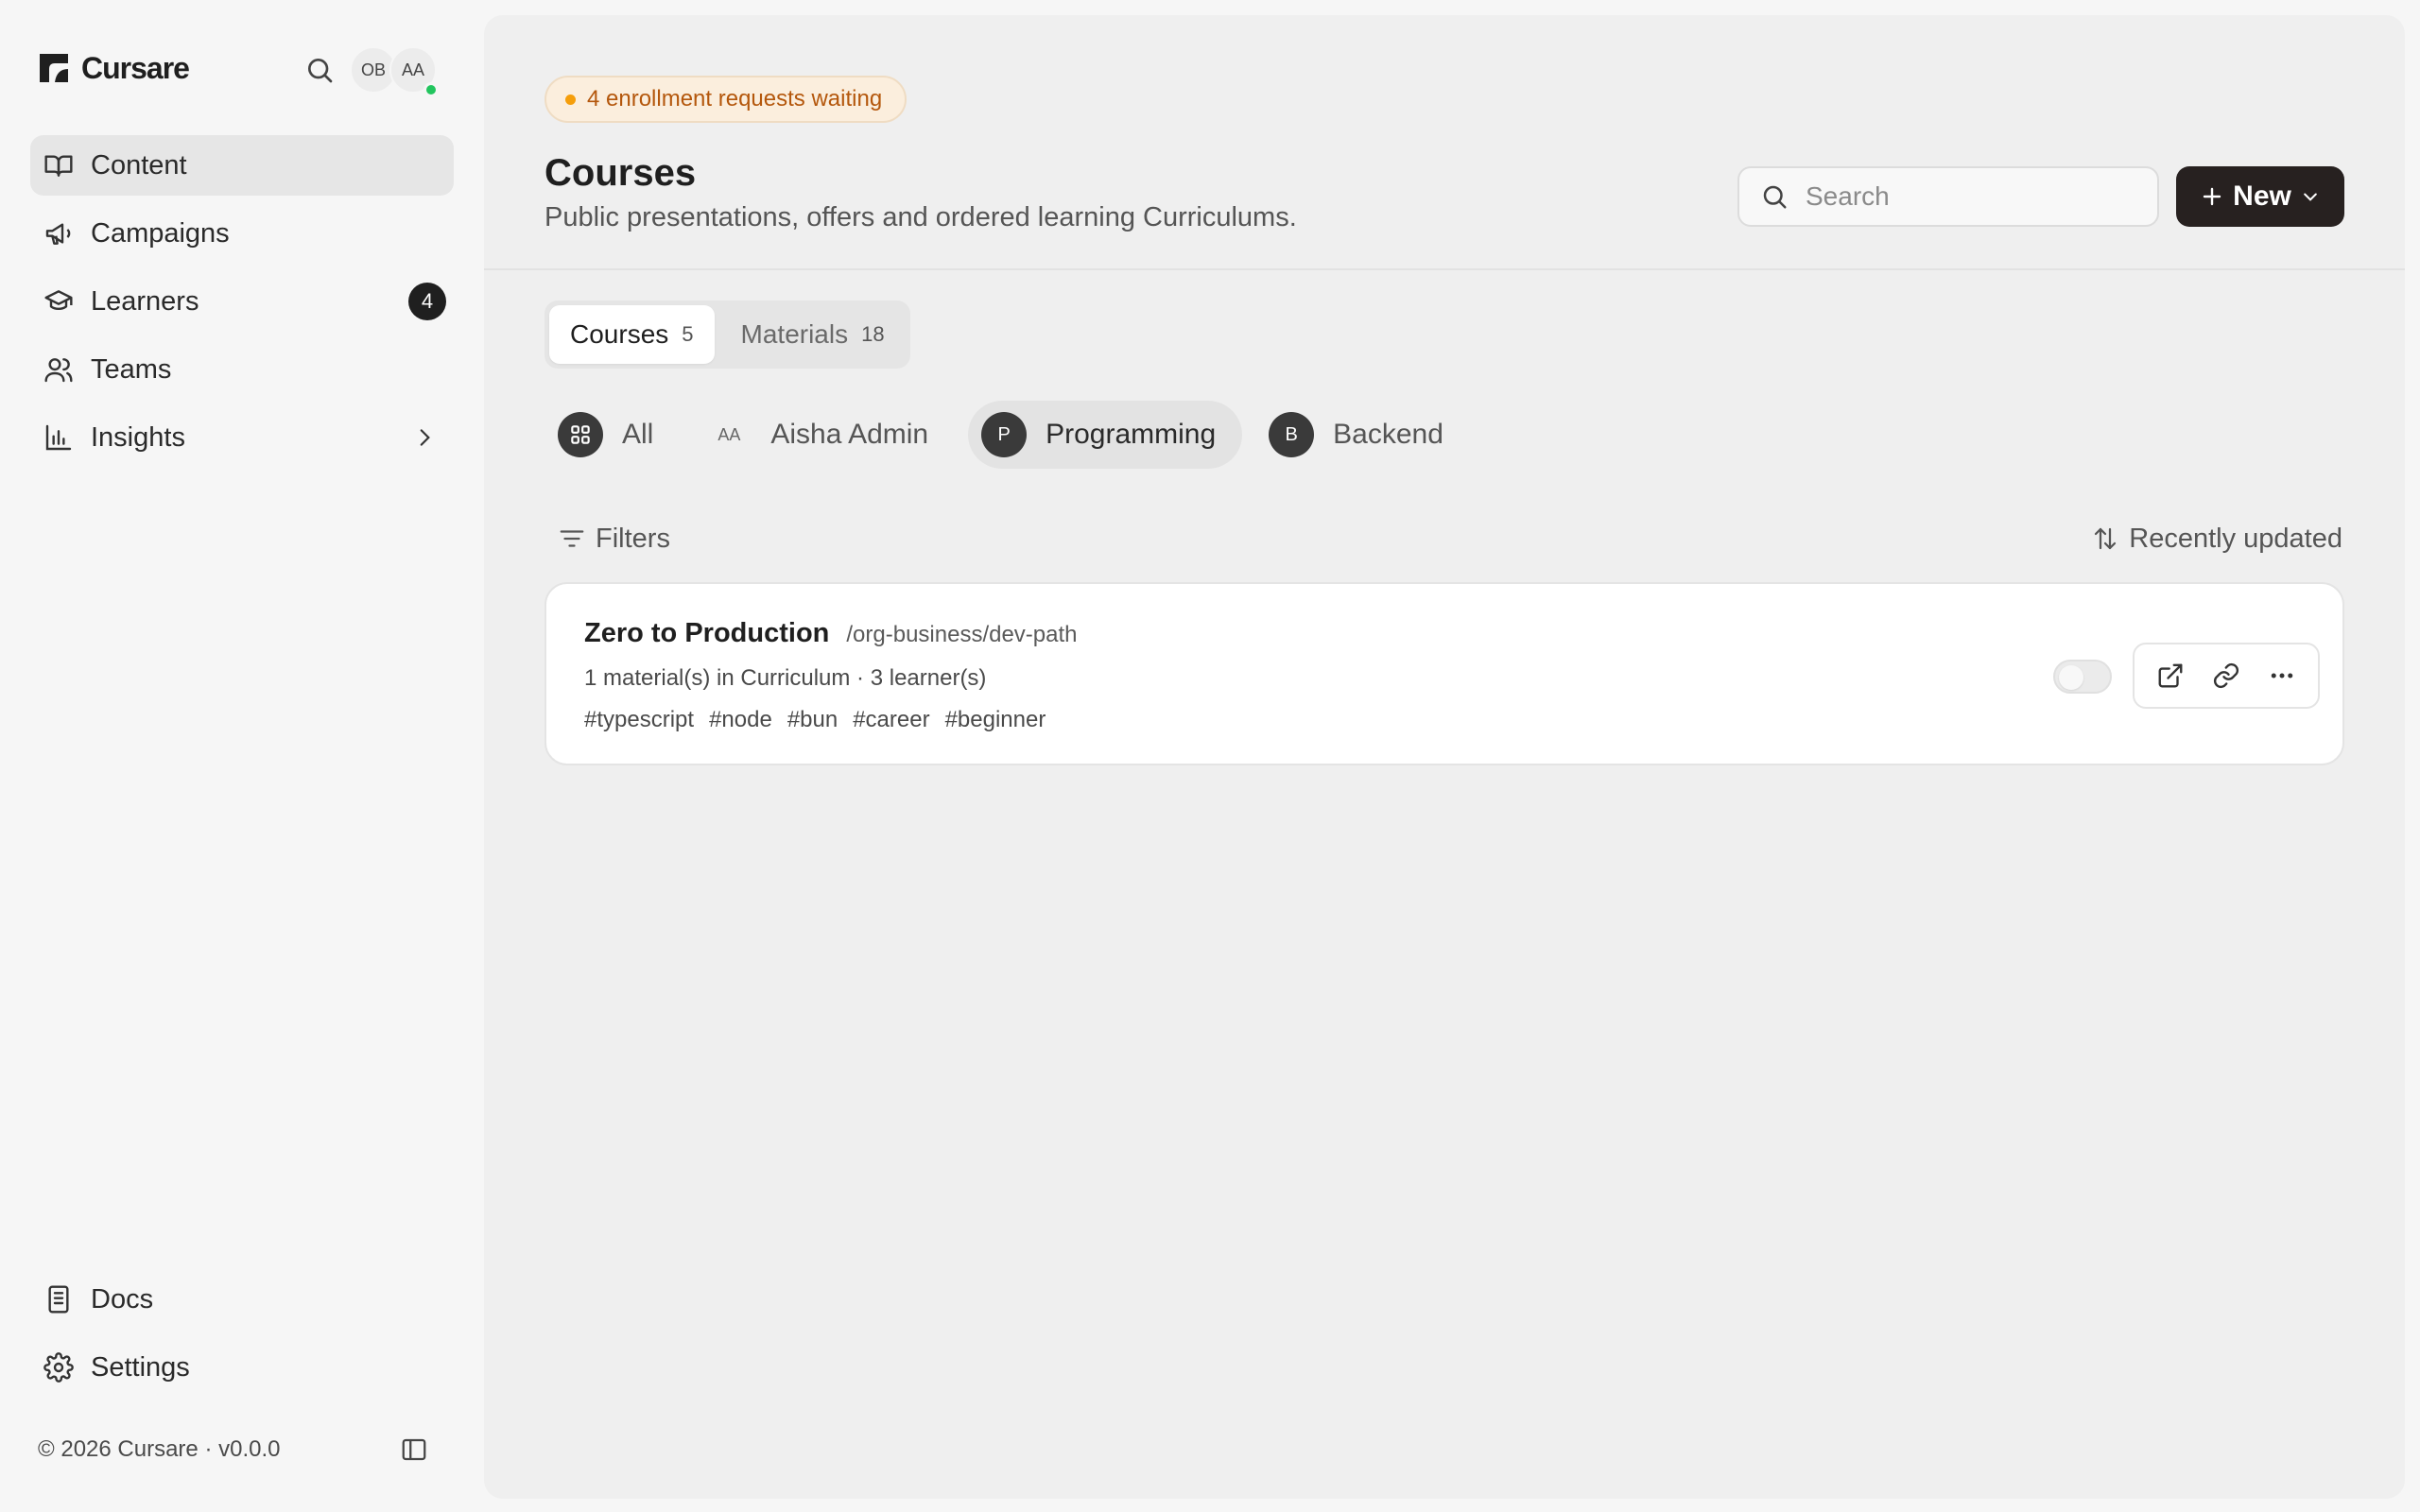  I want to click on notice-text: 4 enrollment requests waiting, so click(735, 99).